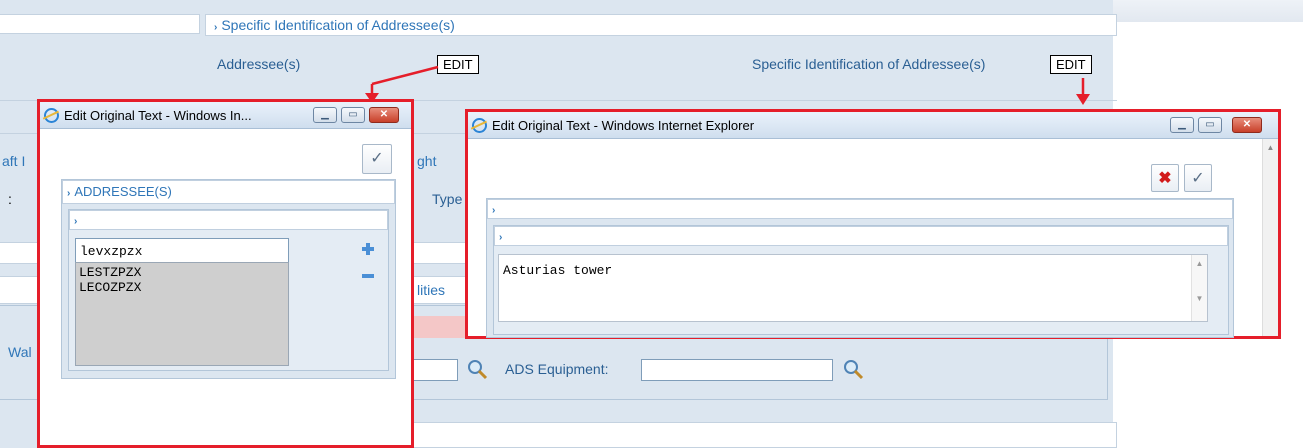 The image size is (1303, 448). What do you see at coordinates (368, 274) in the screenshot?
I see `remove-icon` at bounding box center [368, 274].